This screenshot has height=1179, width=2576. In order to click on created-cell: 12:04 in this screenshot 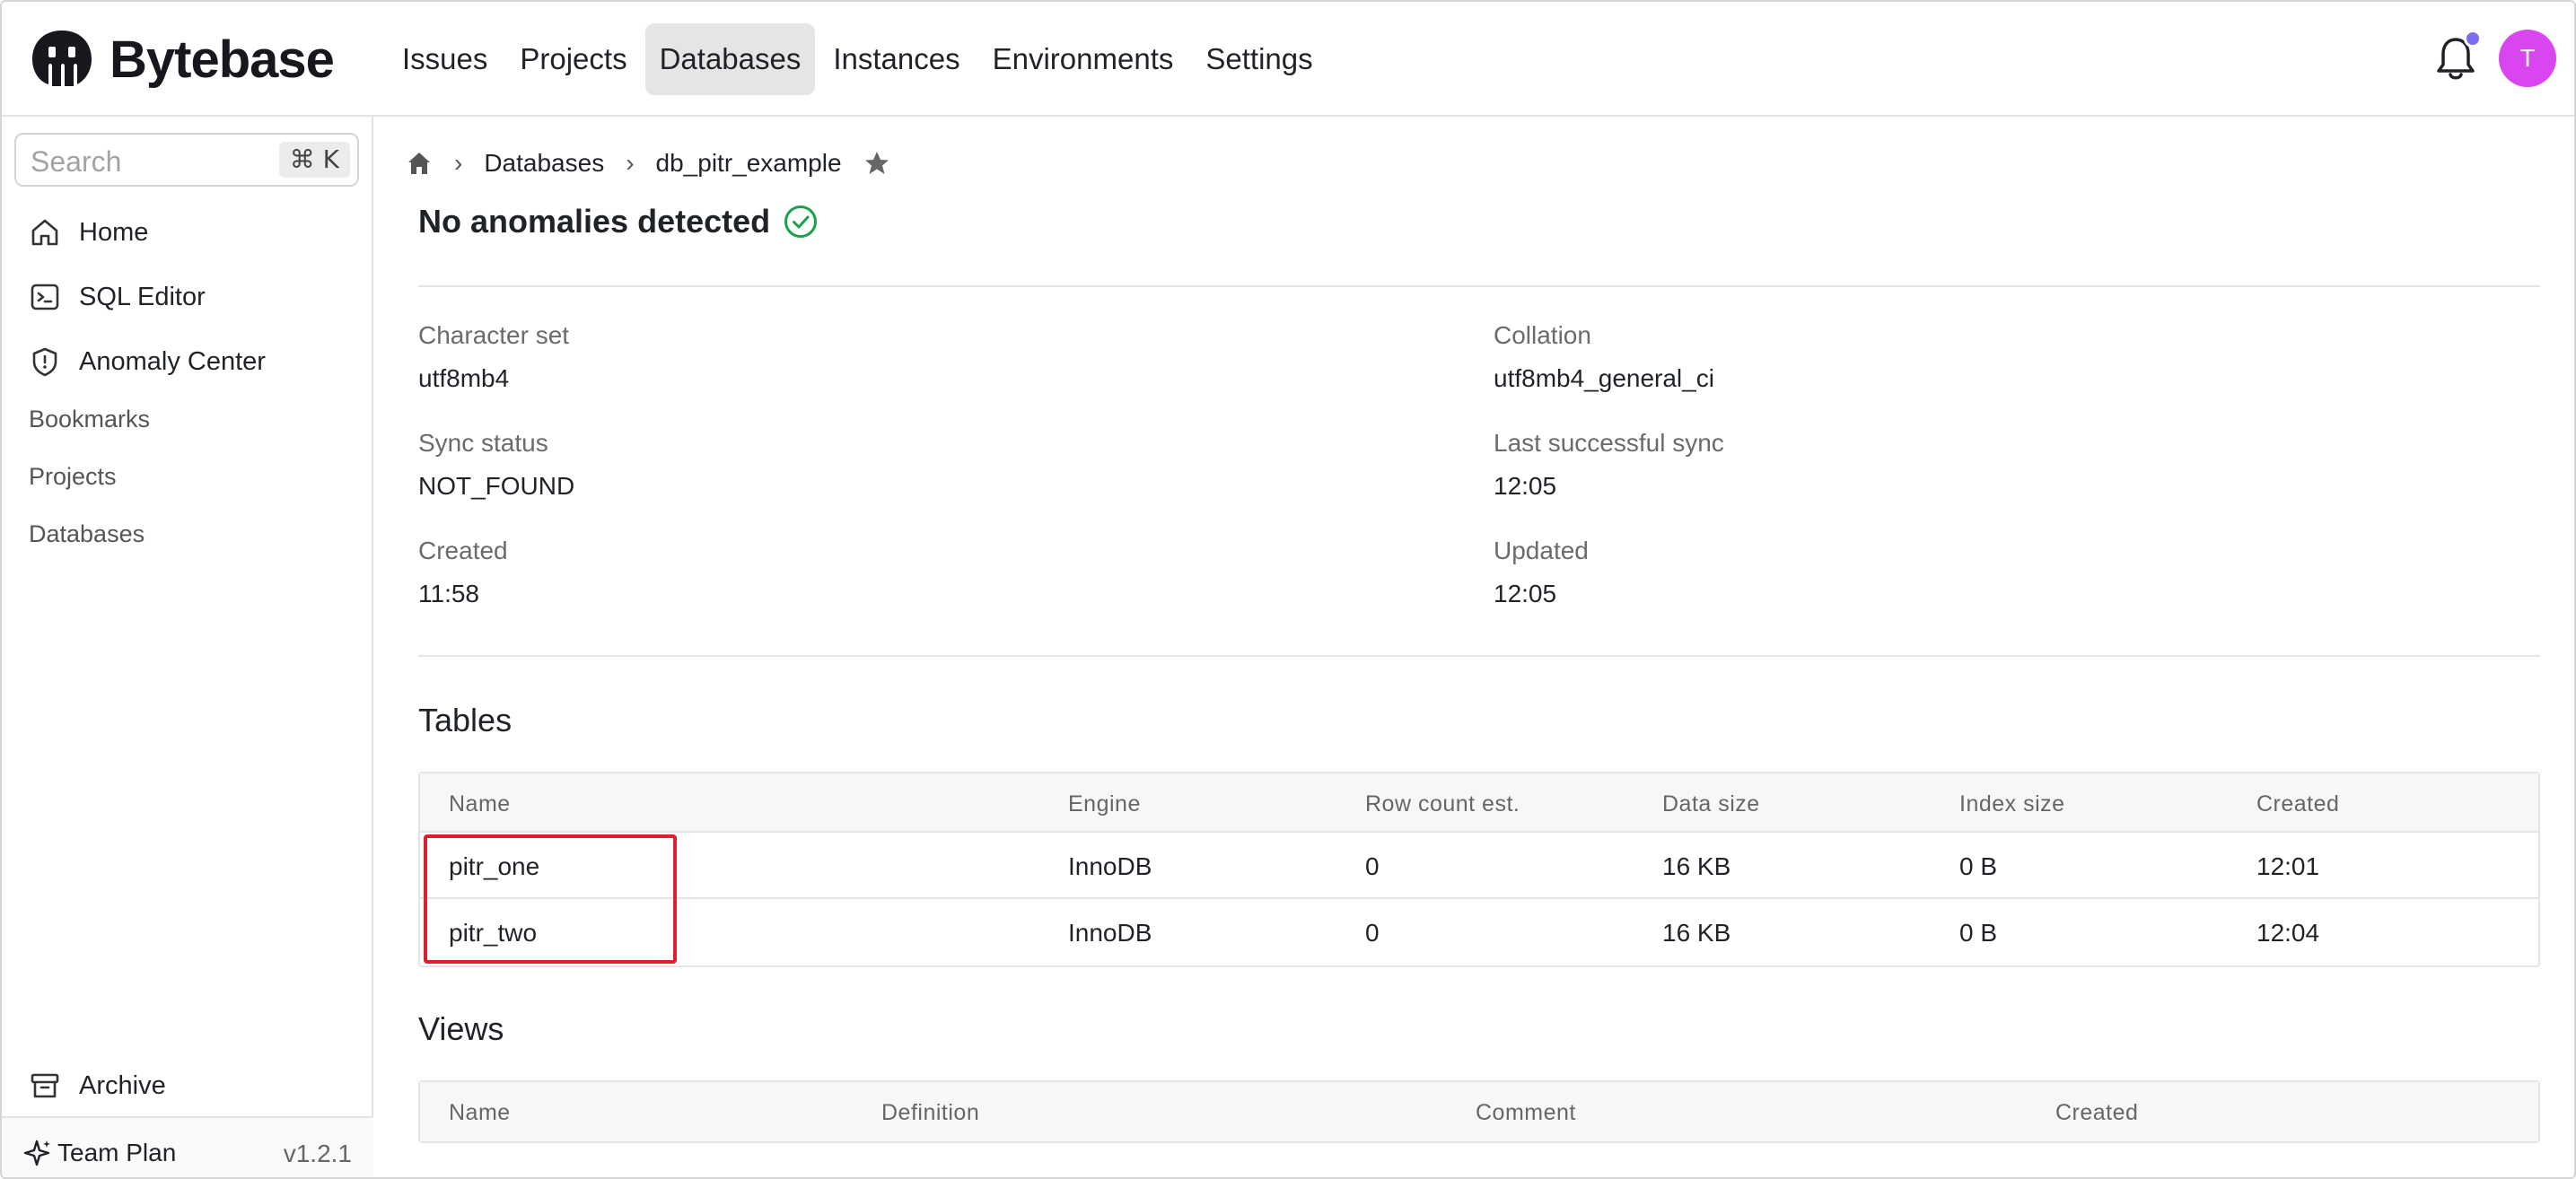, I will do `click(2288, 933)`.